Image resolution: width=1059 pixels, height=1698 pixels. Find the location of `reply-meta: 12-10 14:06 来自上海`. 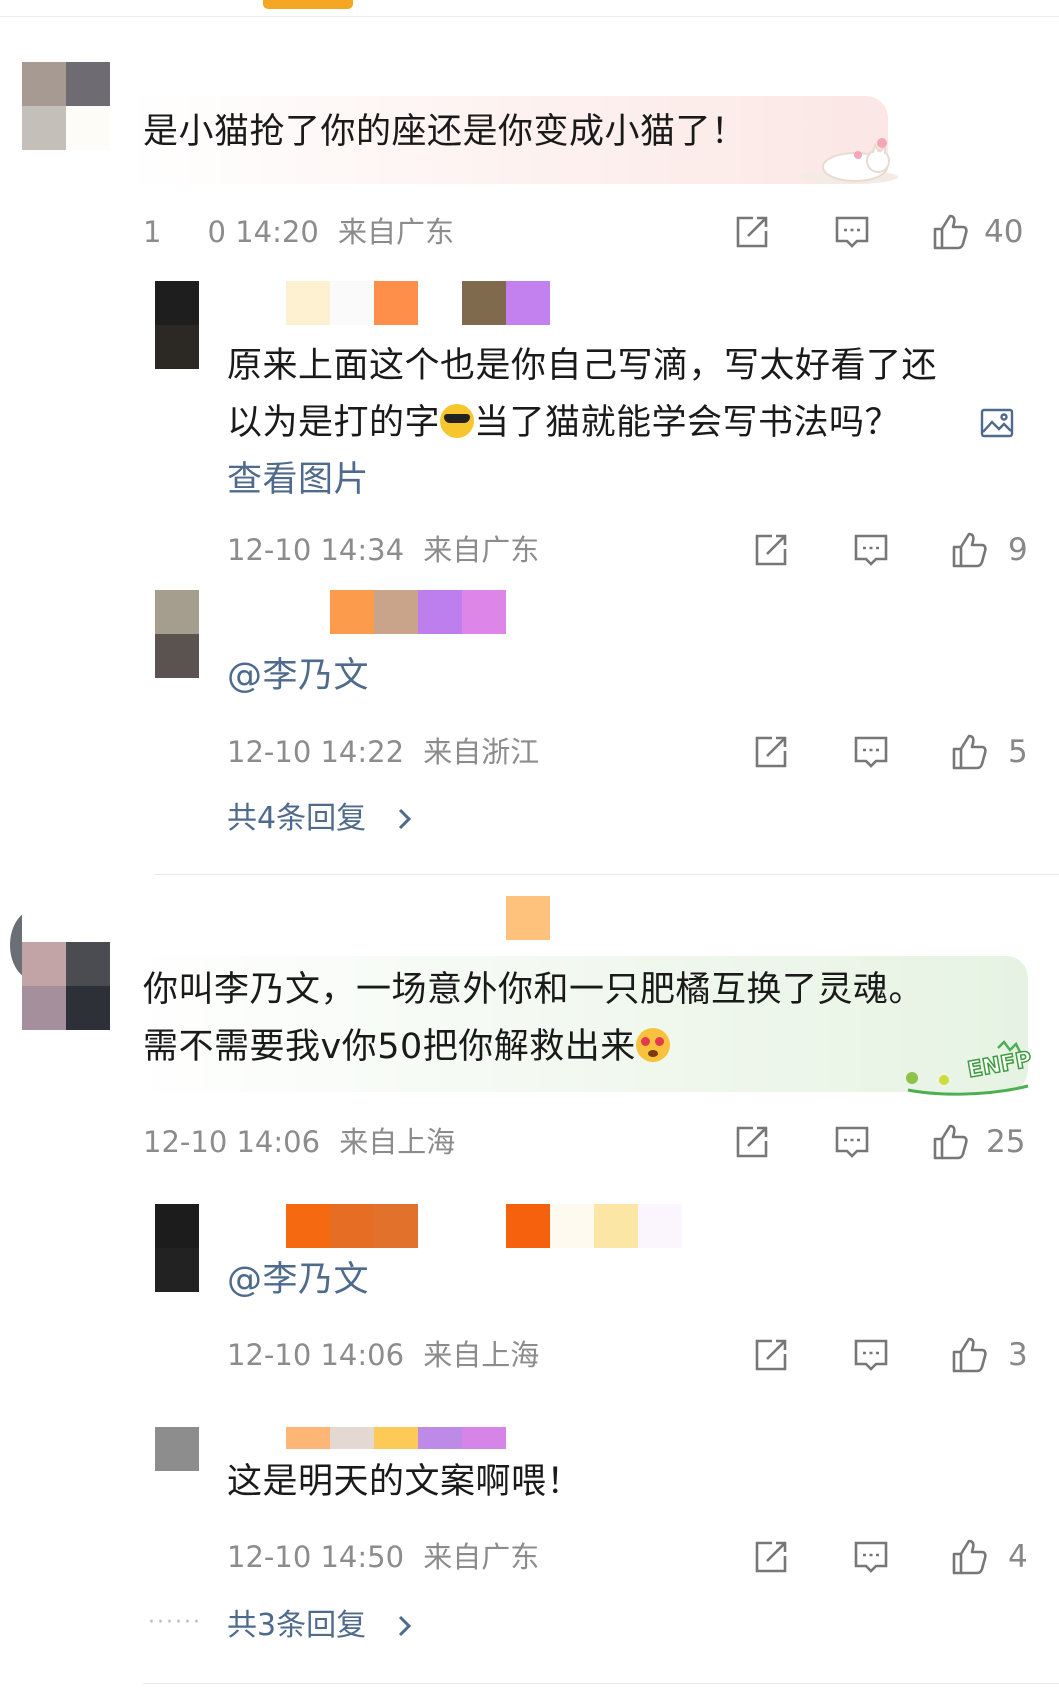

reply-meta: 12-10 14:06 来自上海 is located at coordinates (383, 1355).